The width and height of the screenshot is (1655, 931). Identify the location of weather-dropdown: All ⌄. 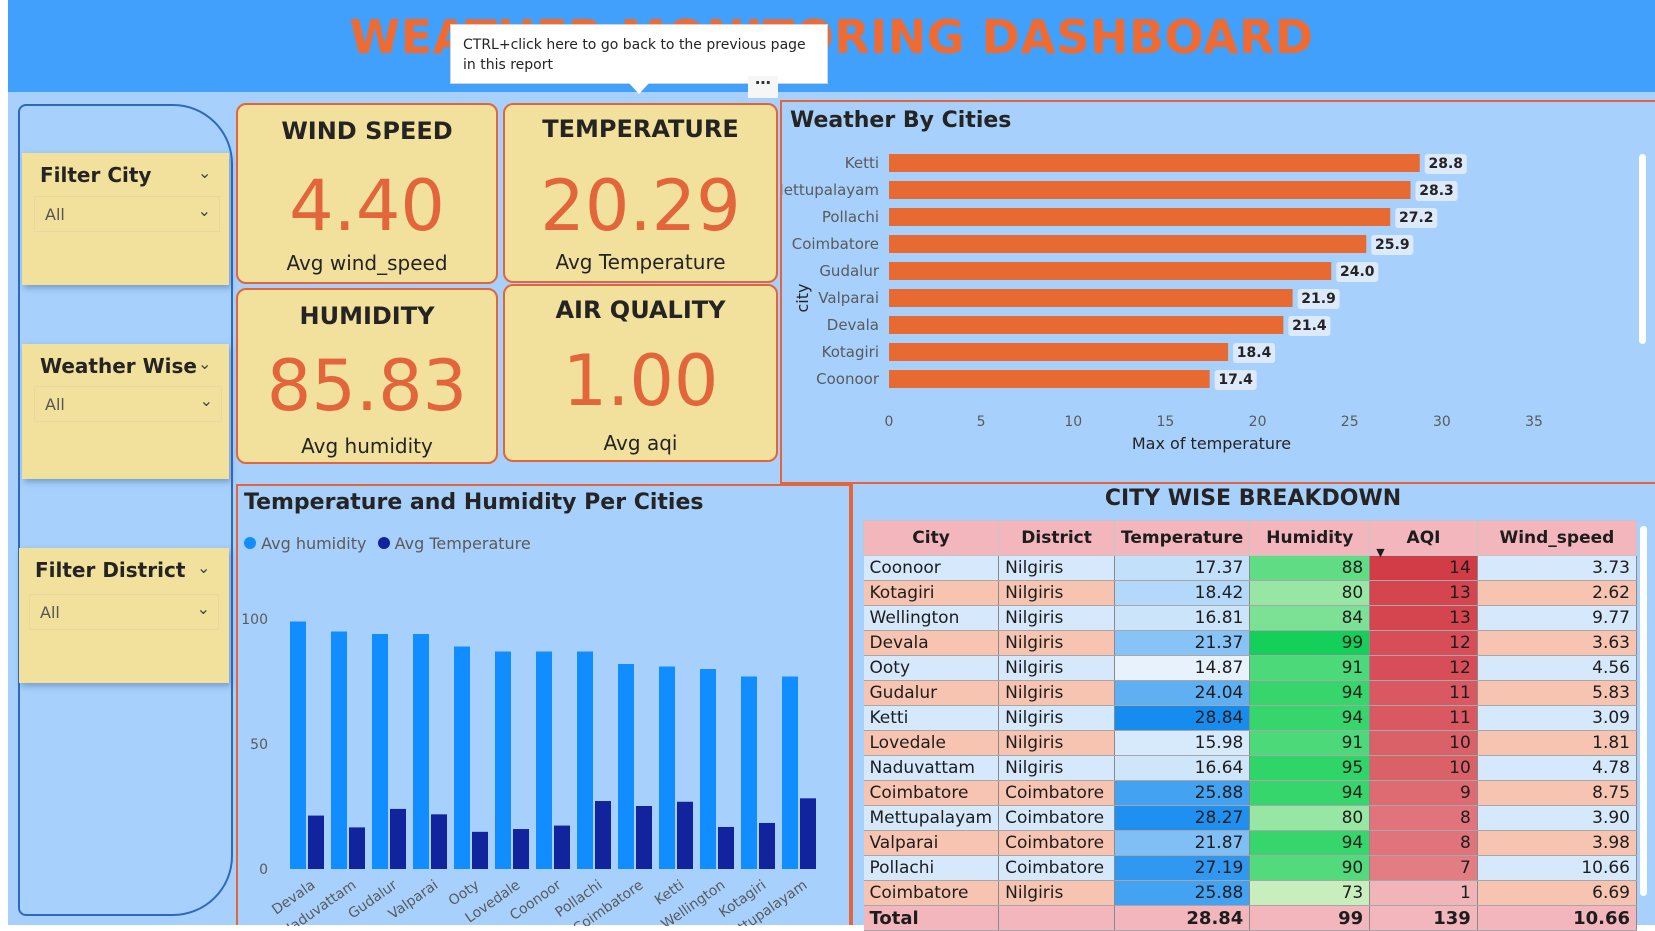
(128, 404).